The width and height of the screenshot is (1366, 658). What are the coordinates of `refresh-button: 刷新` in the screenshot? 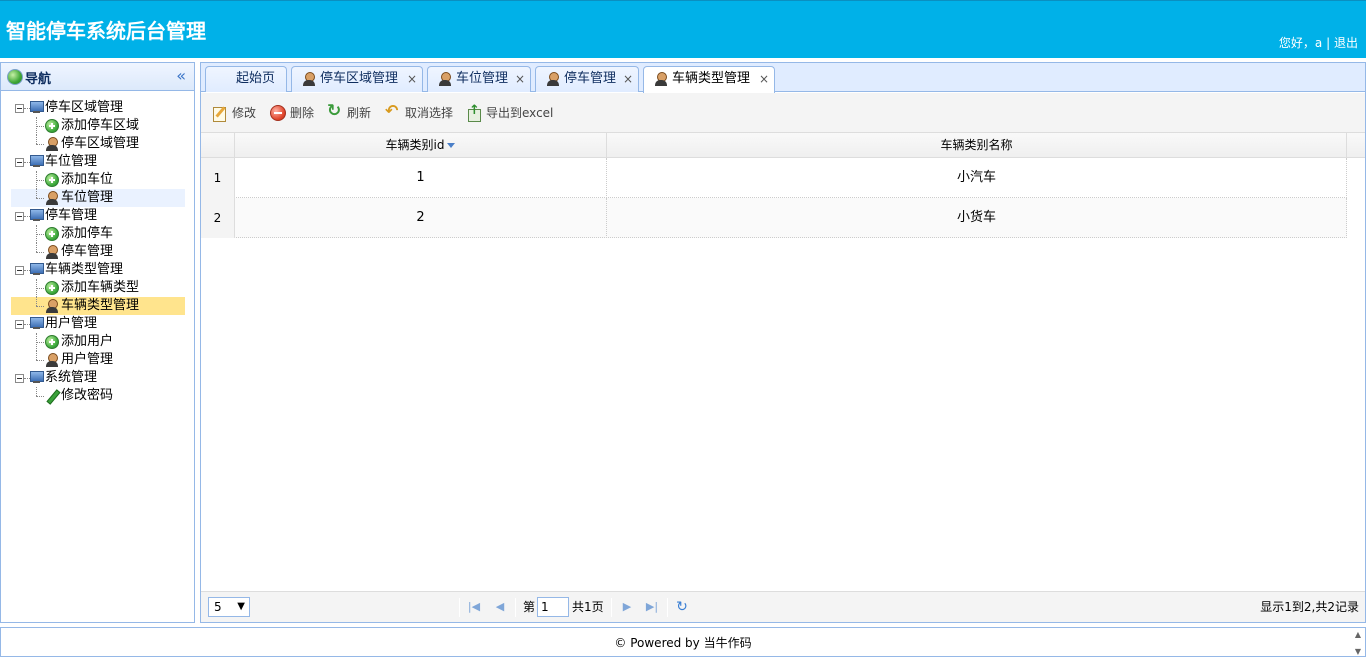 It's located at (349, 112).